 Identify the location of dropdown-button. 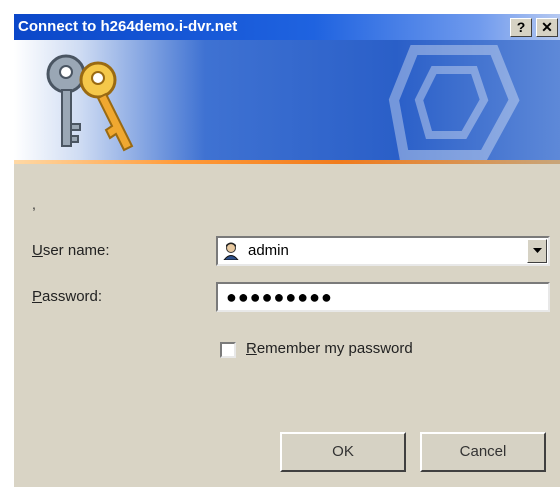
(537, 251).